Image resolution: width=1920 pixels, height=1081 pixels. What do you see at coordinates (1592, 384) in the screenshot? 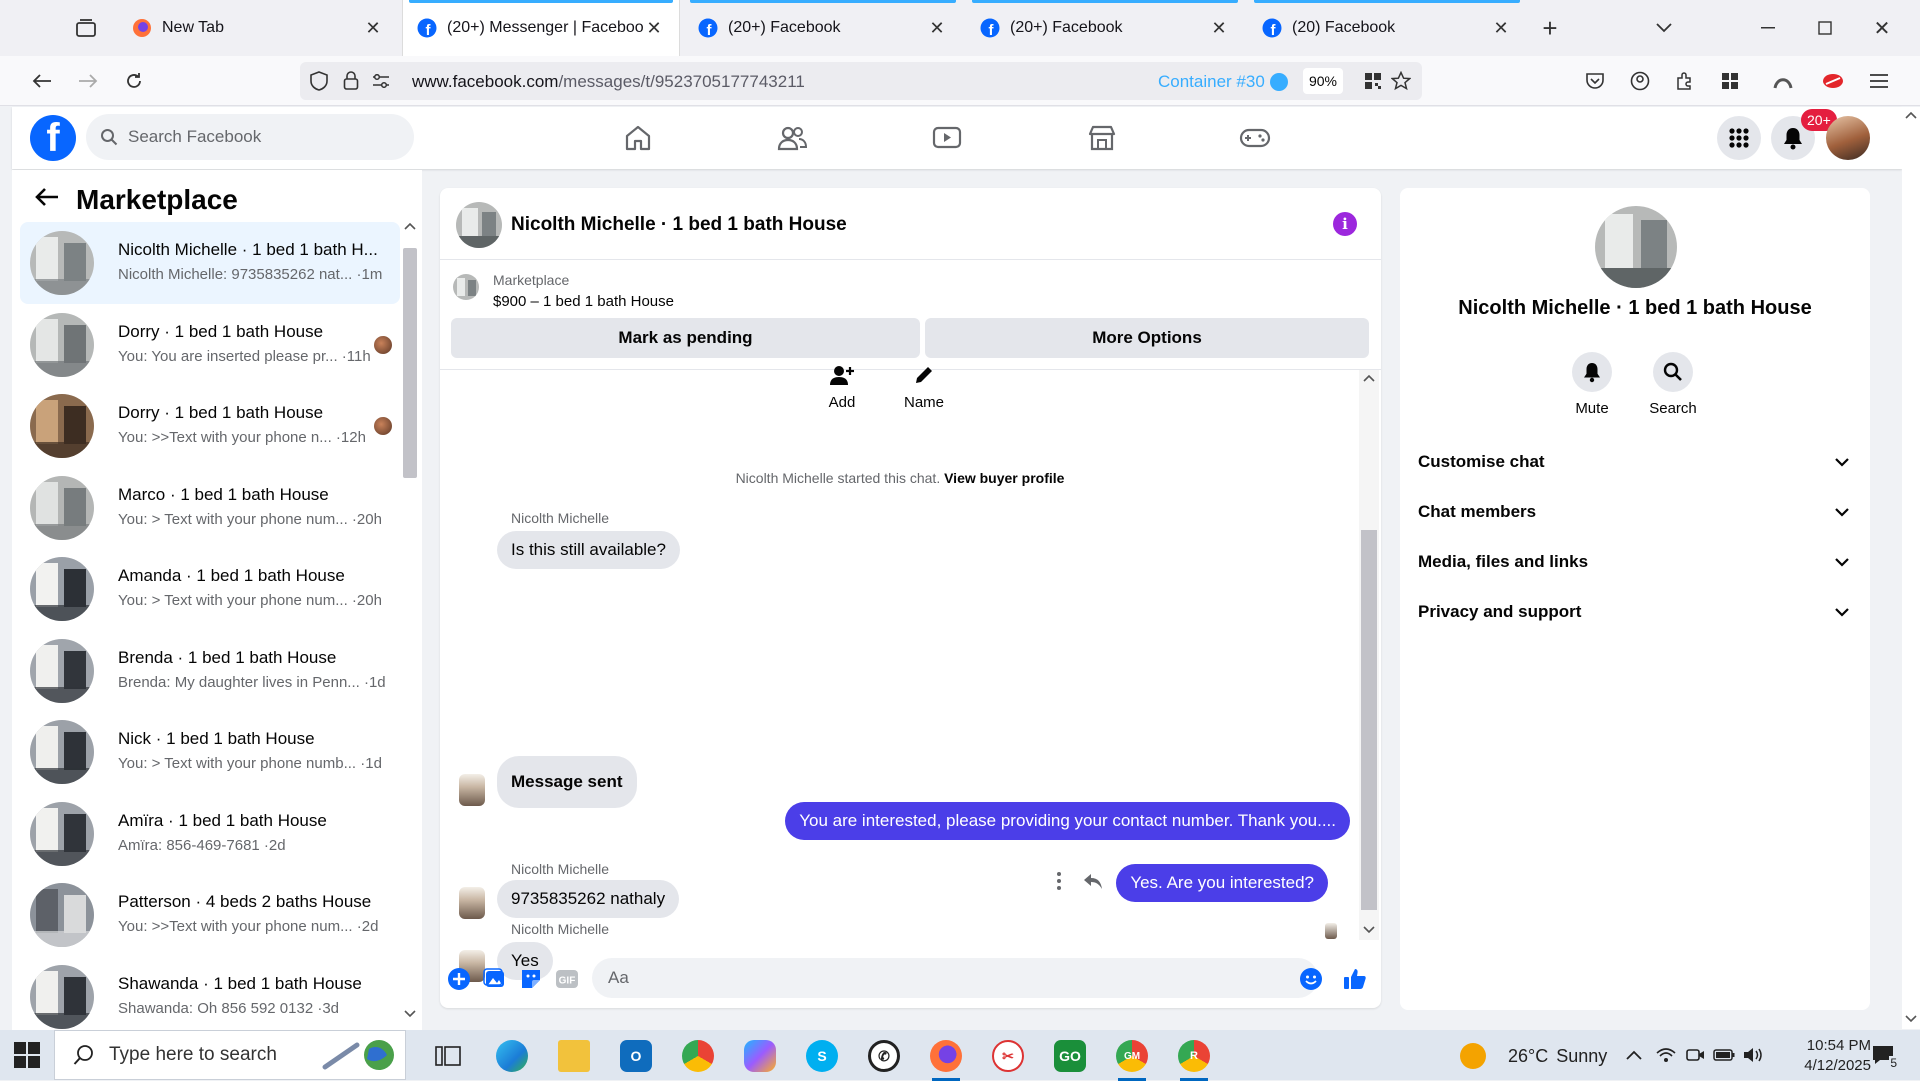
I see `mute-action: Mute` at bounding box center [1592, 384].